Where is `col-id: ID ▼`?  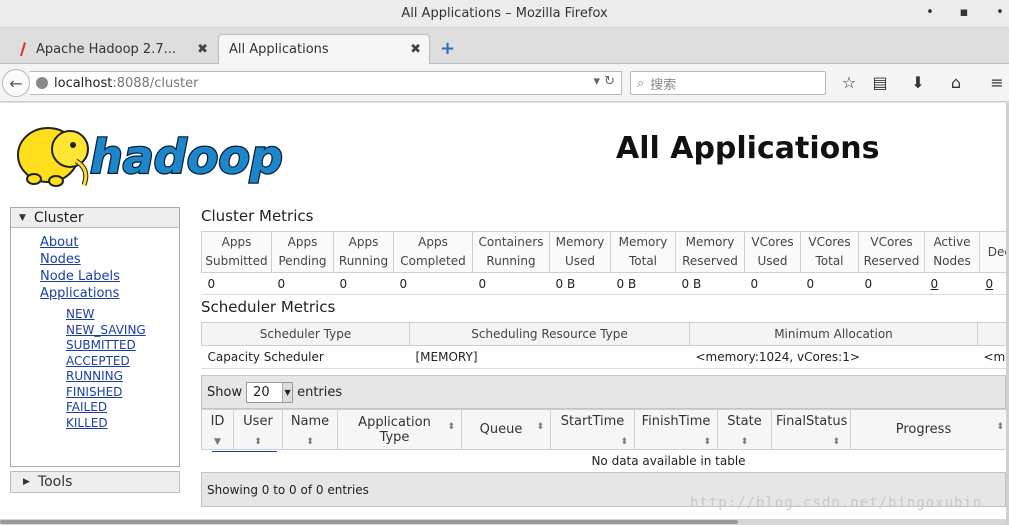 col-id: ID ▼ is located at coordinates (217, 429).